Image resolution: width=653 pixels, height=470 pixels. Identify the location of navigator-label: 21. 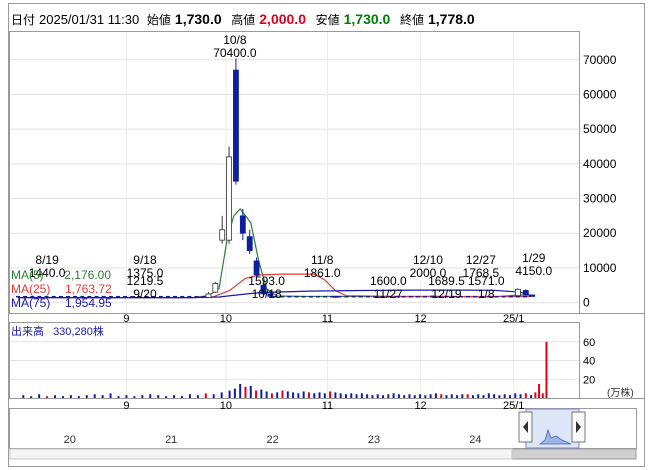
(171, 440).